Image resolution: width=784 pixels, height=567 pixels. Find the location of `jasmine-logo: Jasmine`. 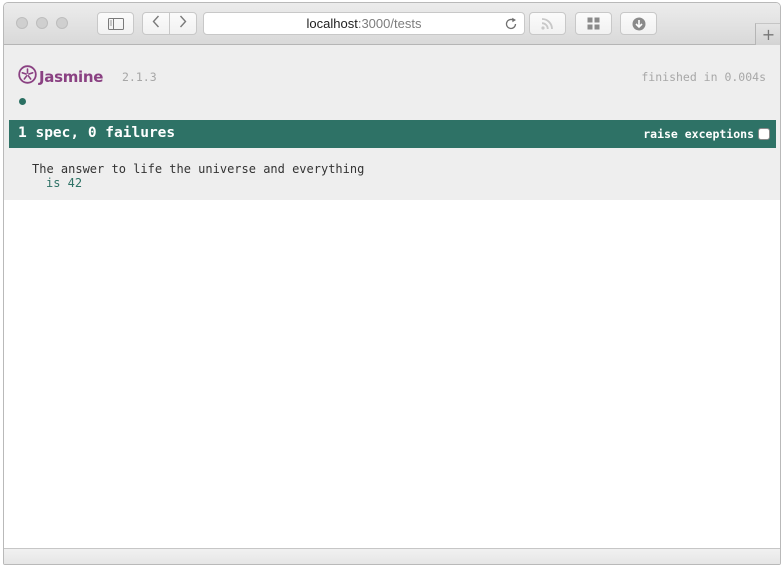

jasmine-logo: Jasmine is located at coordinates (60, 76).